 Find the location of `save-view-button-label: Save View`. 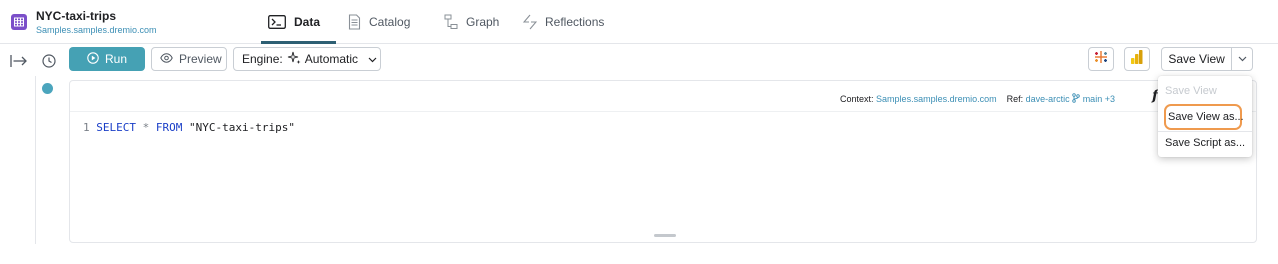

save-view-button-label: Save View is located at coordinates (1196, 59).